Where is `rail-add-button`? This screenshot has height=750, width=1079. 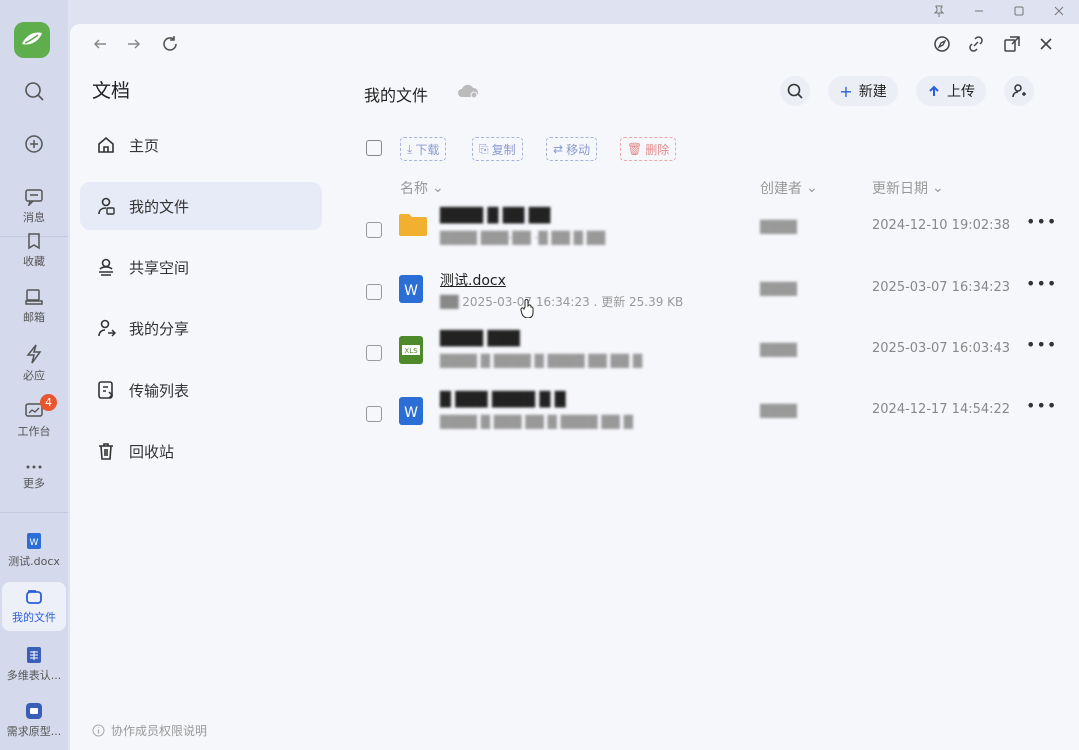
rail-add-button is located at coordinates (34, 145).